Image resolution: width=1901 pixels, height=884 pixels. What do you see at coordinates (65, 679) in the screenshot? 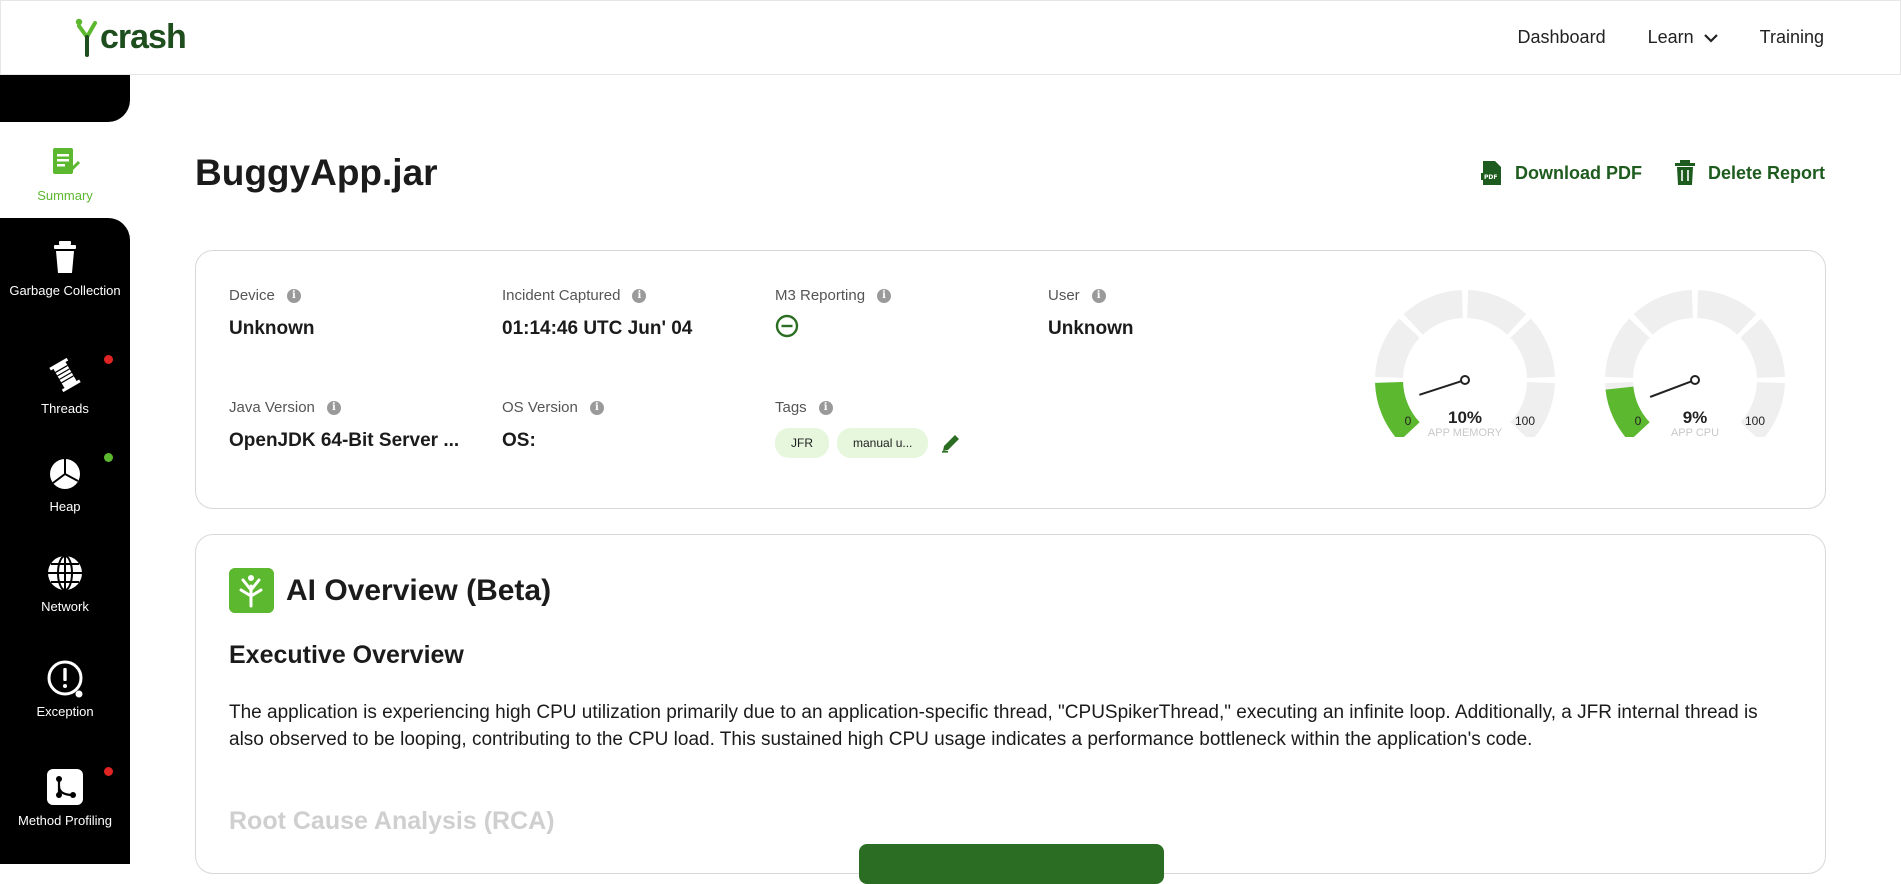
I see `exclamation-icon` at bounding box center [65, 679].